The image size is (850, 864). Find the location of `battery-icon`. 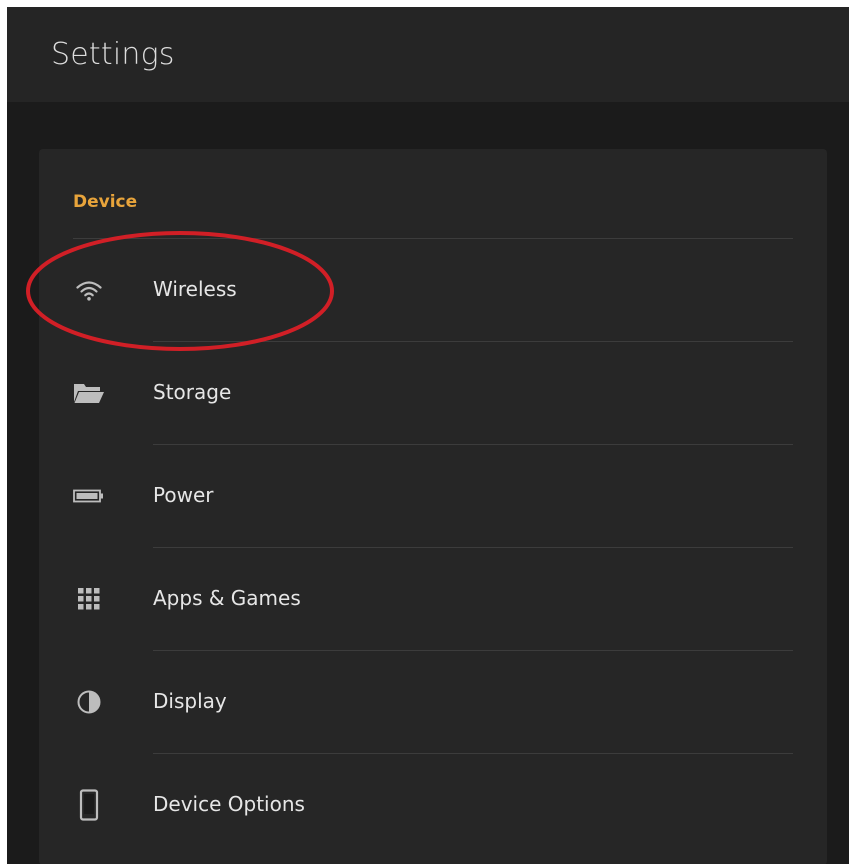

battery-icon is located at coordinates (89, 496).